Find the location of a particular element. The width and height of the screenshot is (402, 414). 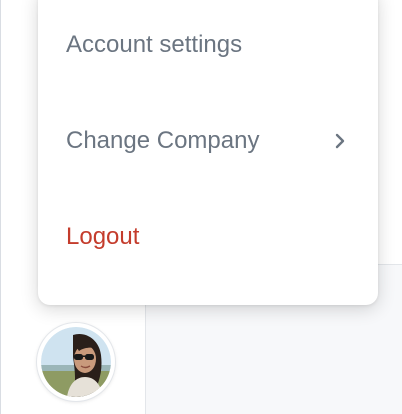

logout-menu-item: Logout is located at coordinates (208, 237).